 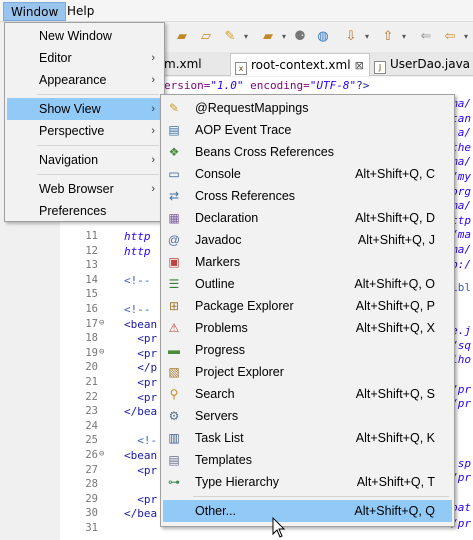 I want to click on menu-item-outline: ☰ Outline Alt+Shift+Q, O, so click(x=307, y=284).